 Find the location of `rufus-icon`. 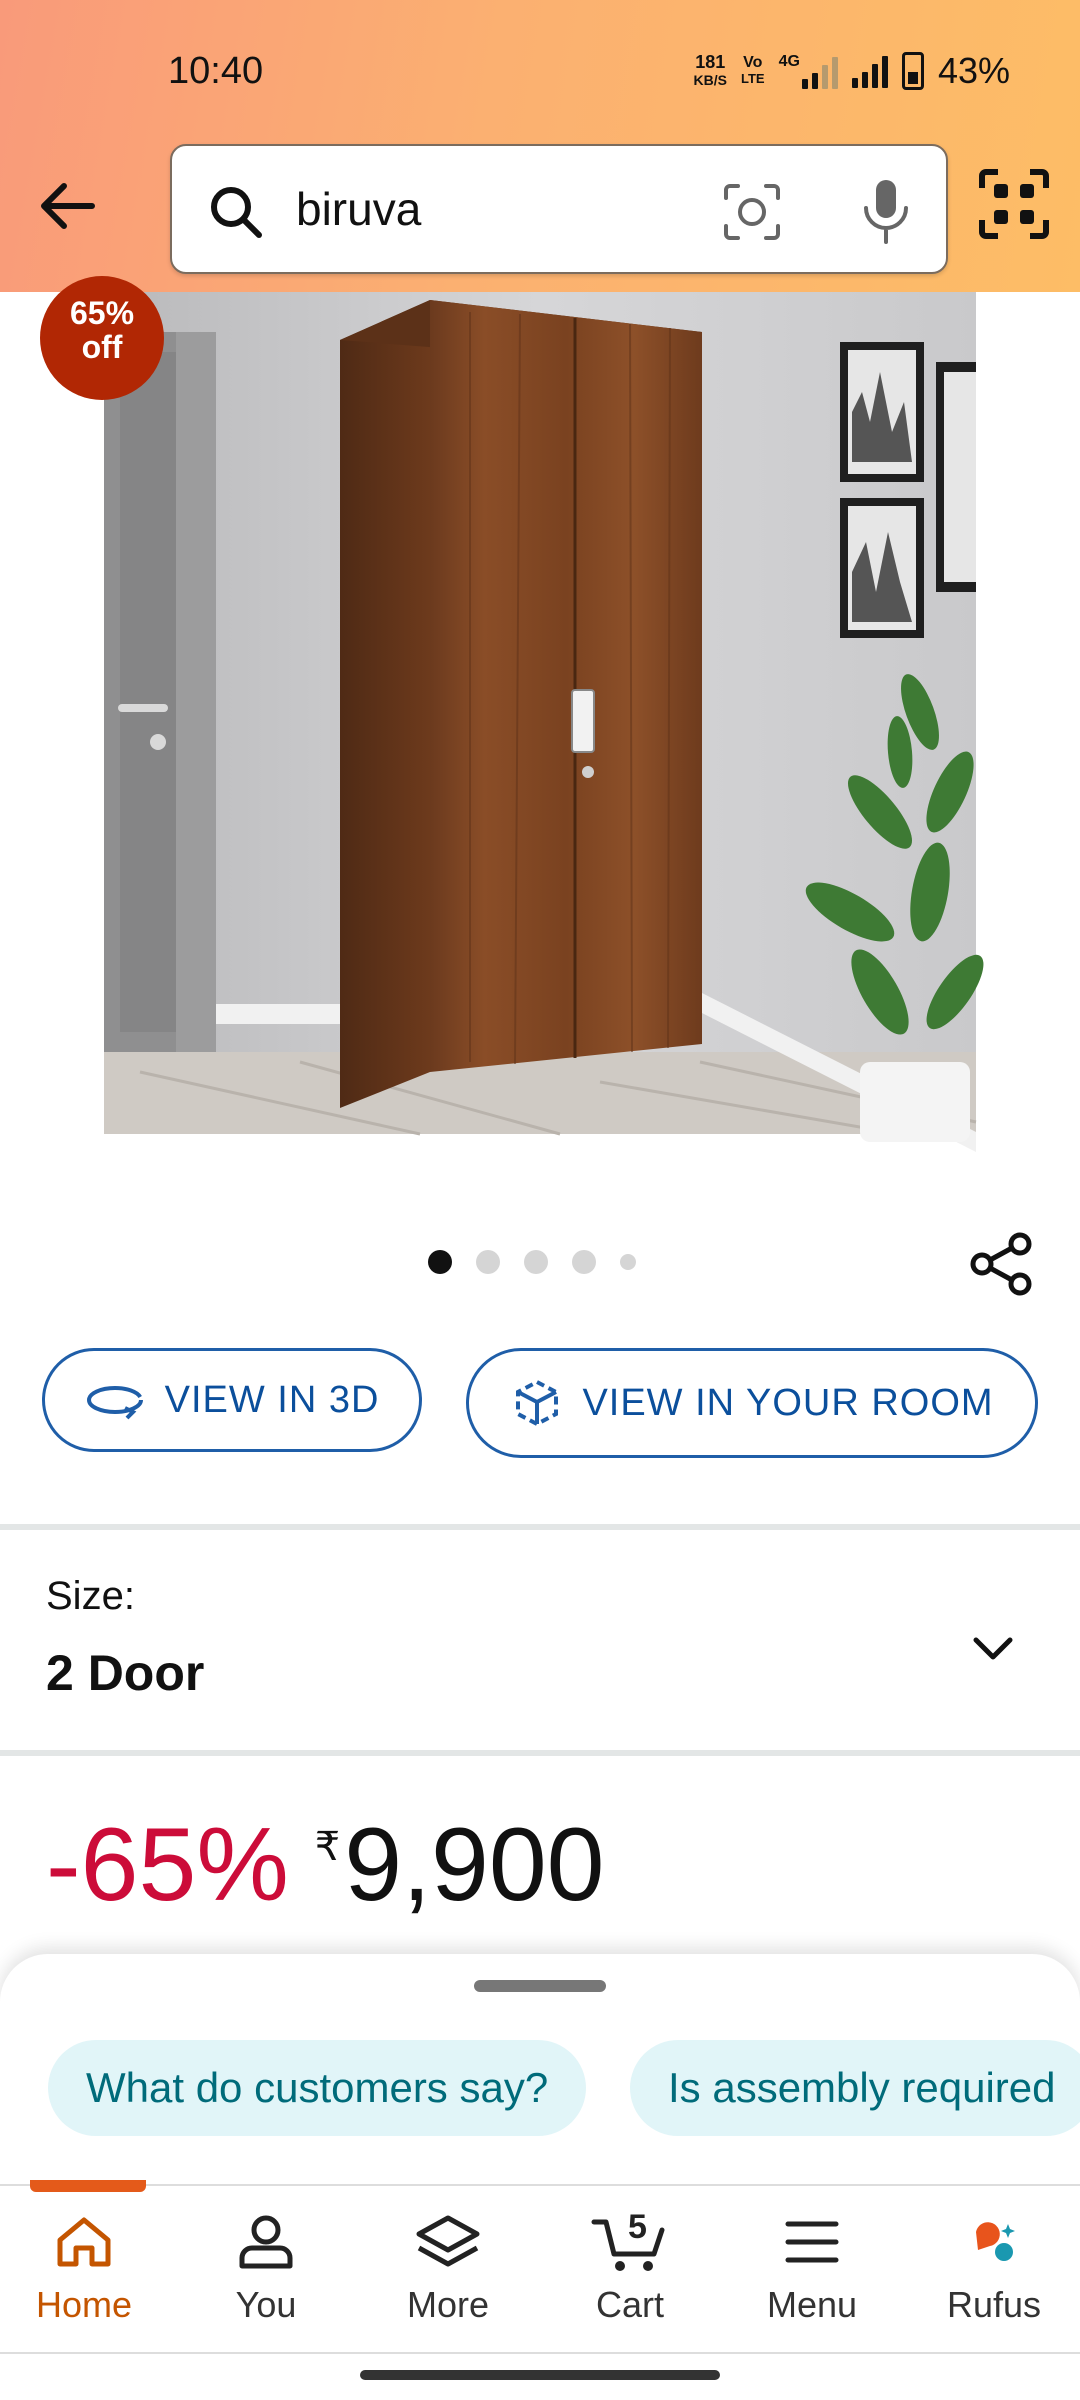

rufus-icon is located at coordinates (995, 2241).